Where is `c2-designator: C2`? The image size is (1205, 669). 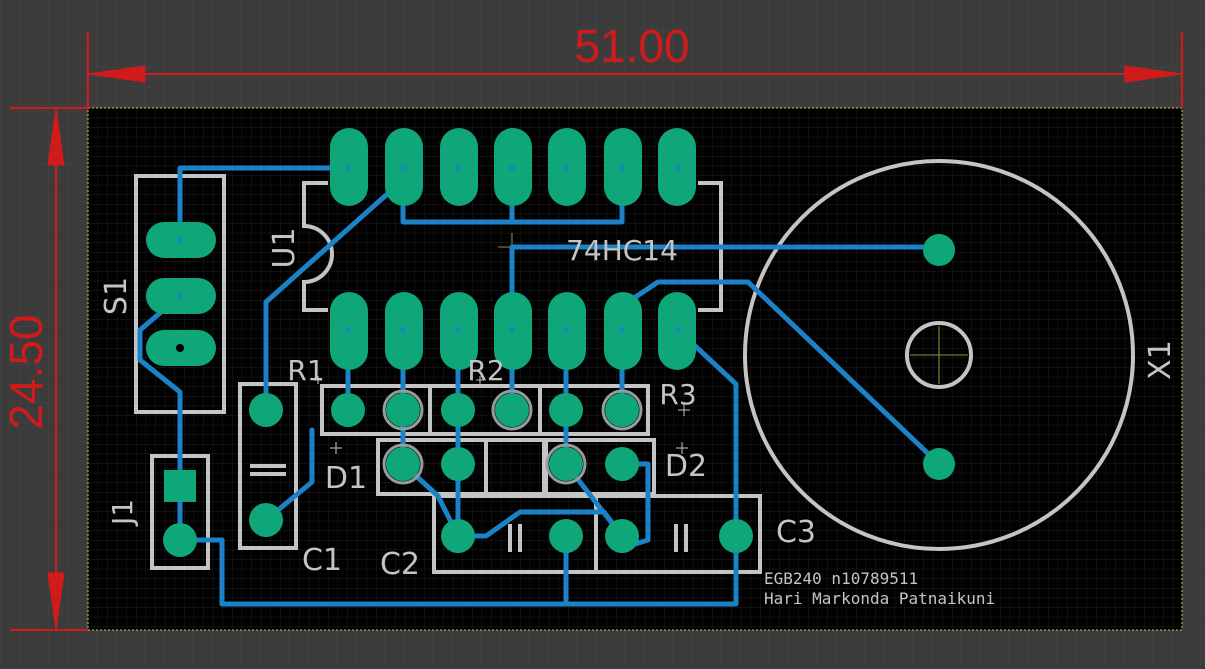 c2-designator: C2 is located at coordinates (400, 564).